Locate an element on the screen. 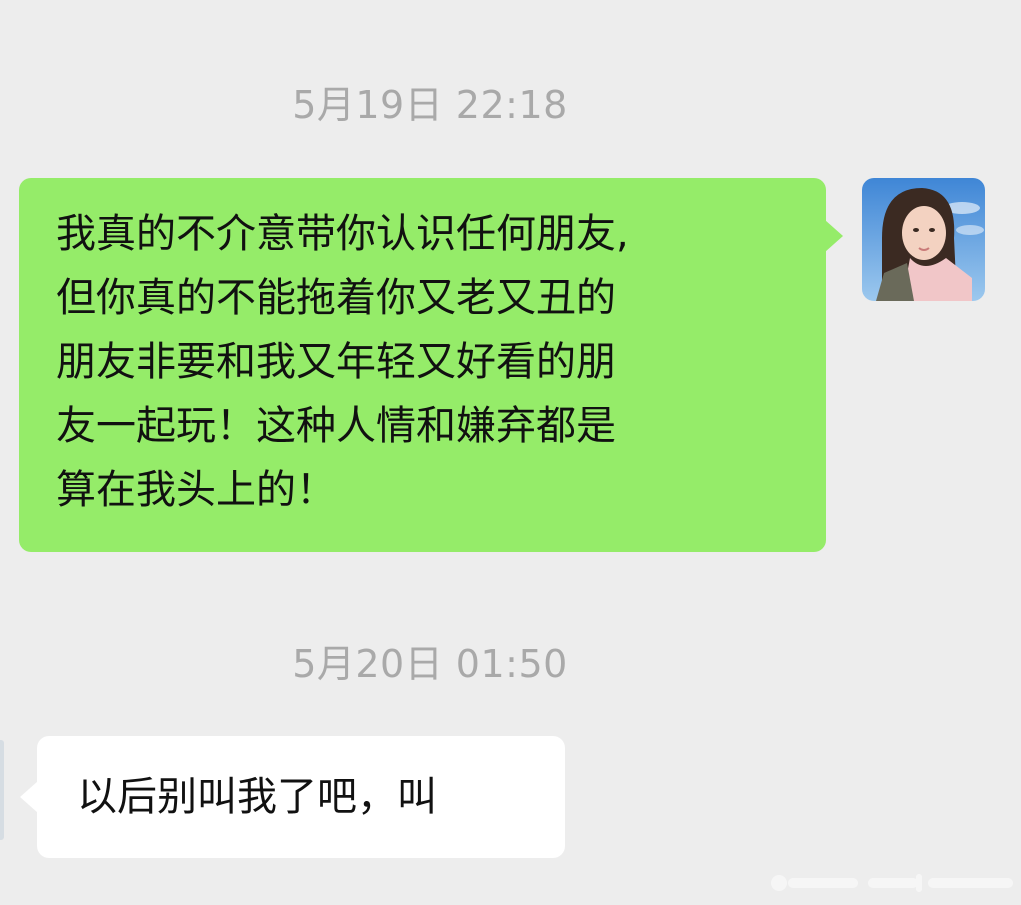  message-text: 以后别叫我了吧，叫 is located at coordinates (257, 797).